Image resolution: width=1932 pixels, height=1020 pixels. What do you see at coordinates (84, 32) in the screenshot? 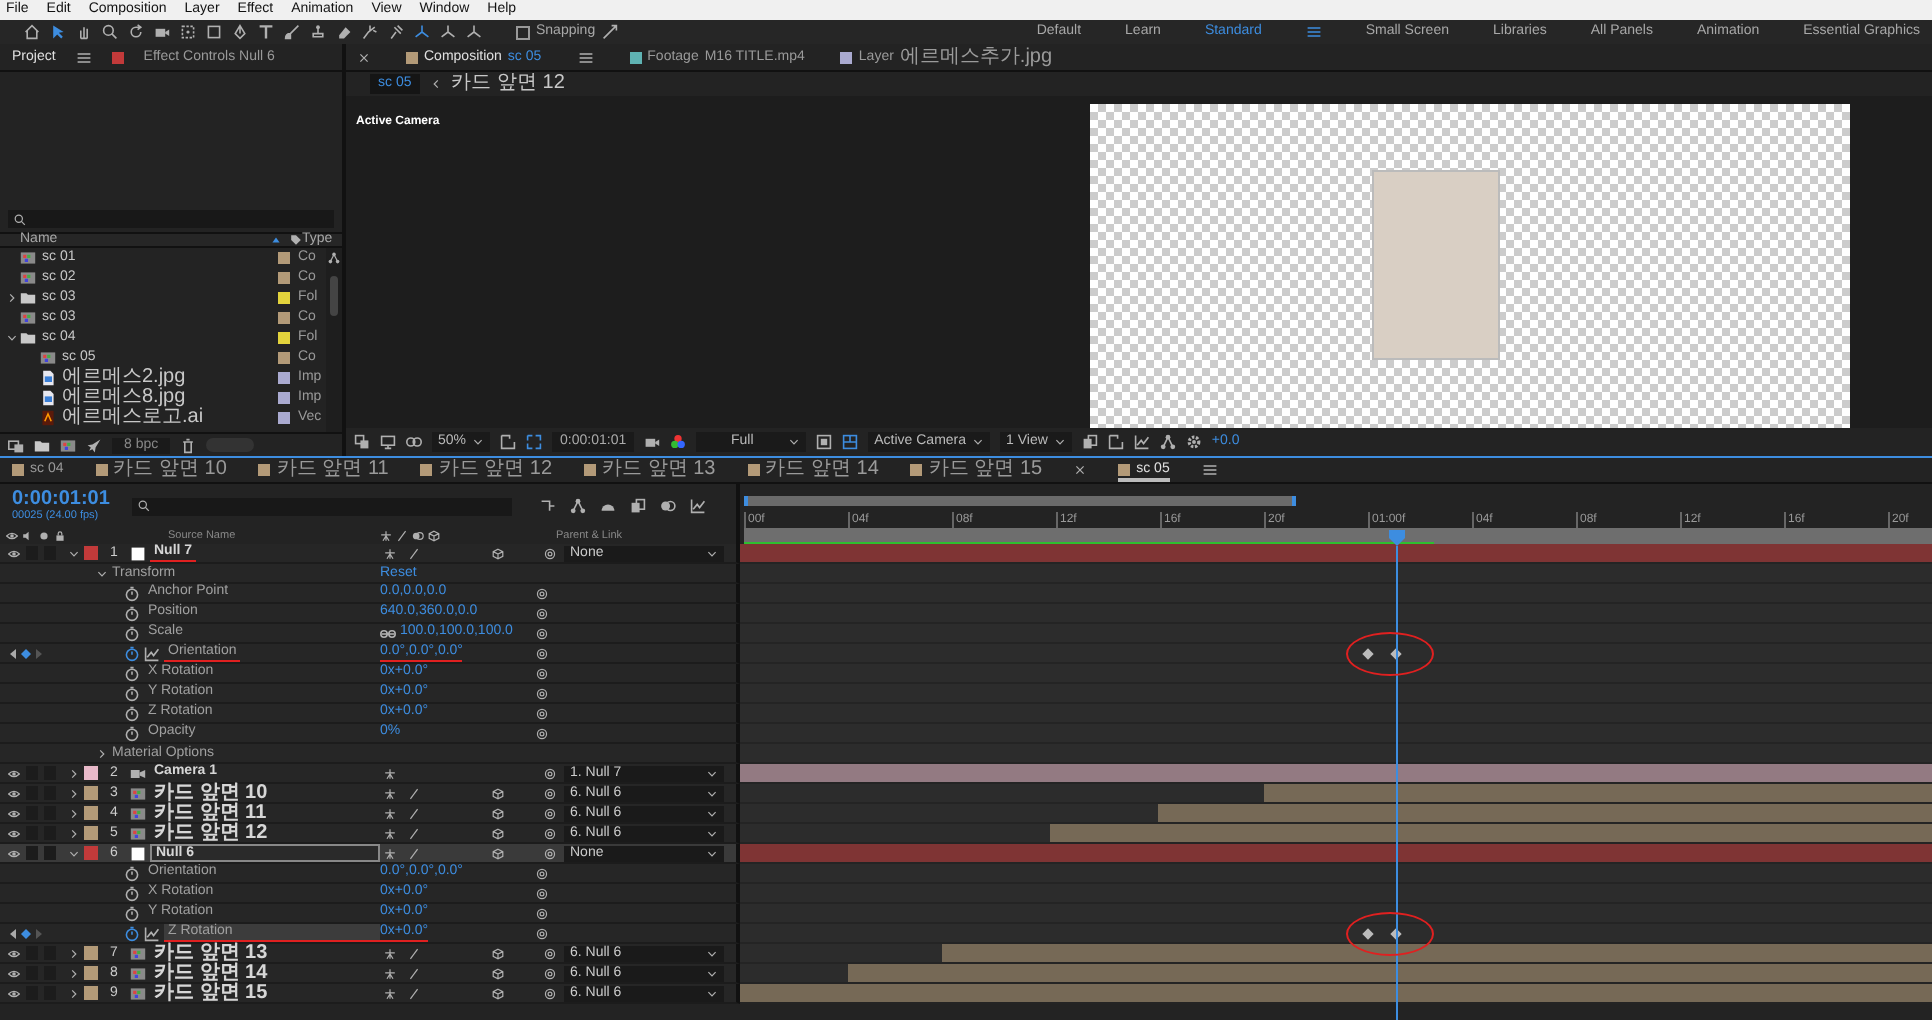
I see `hand-icon` at bounding box center [84, 32].